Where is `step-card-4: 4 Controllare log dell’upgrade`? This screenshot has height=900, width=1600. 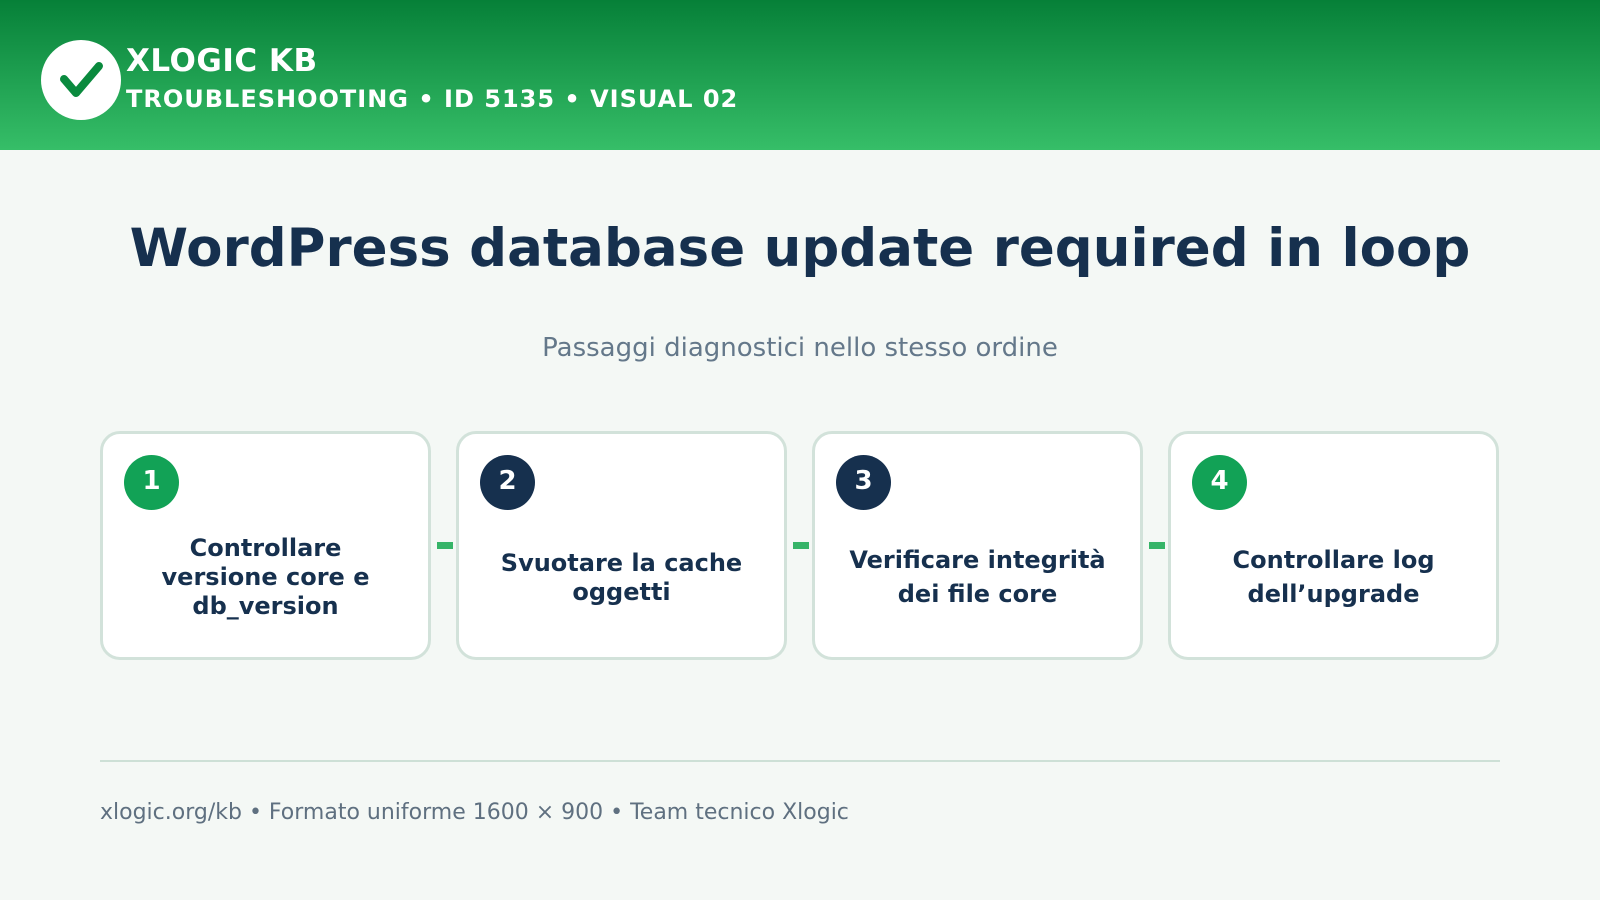 step-card-4: 4 Controllare log dell’upgrade is located at coordinates (1333, 545).